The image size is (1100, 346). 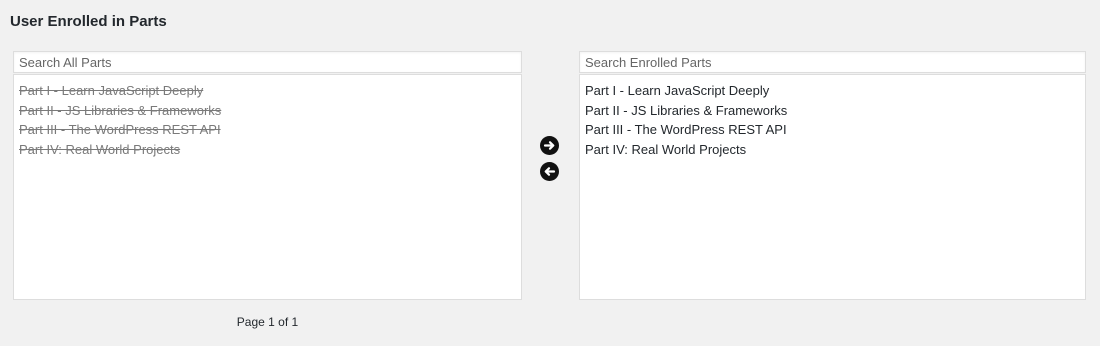 I want to click on all-parts-item: Part I - Learn JavaScript Deeply, so click(x=267, y=91).